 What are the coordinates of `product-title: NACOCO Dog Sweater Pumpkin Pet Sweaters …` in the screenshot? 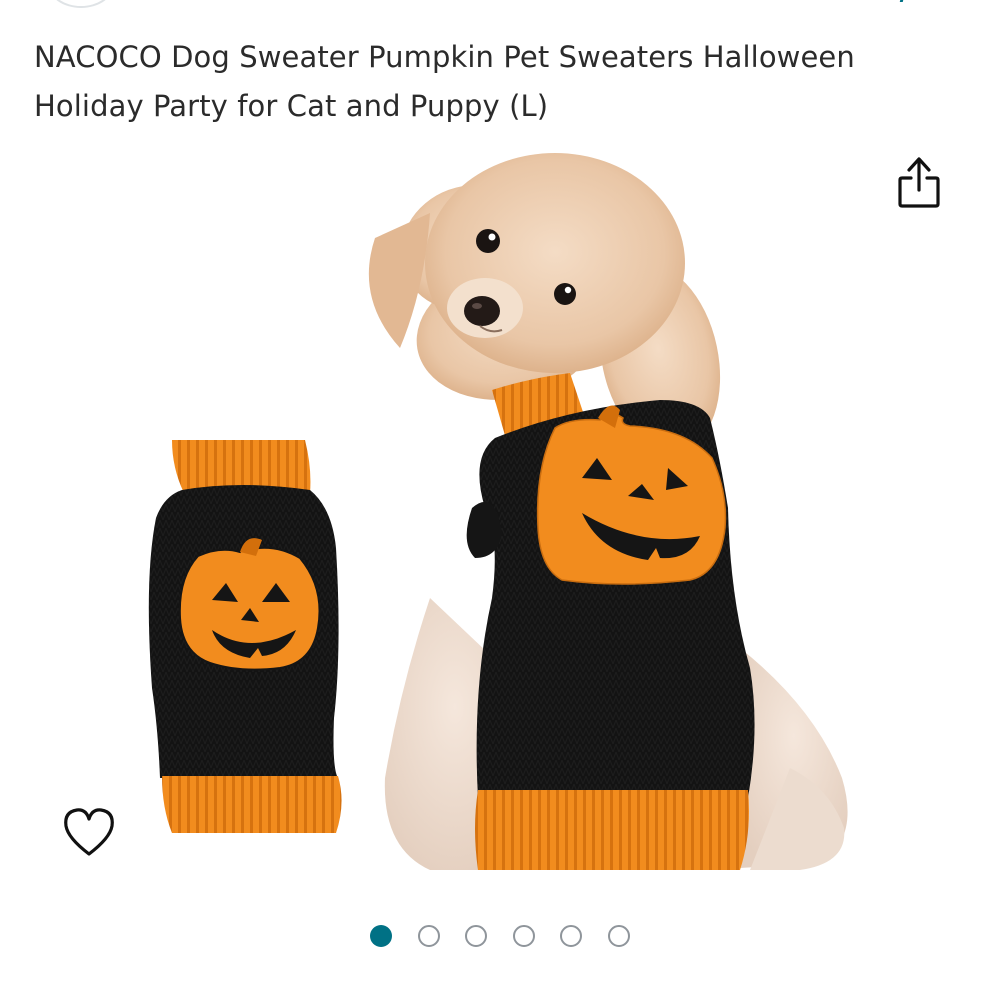 It's located at (444, 81).